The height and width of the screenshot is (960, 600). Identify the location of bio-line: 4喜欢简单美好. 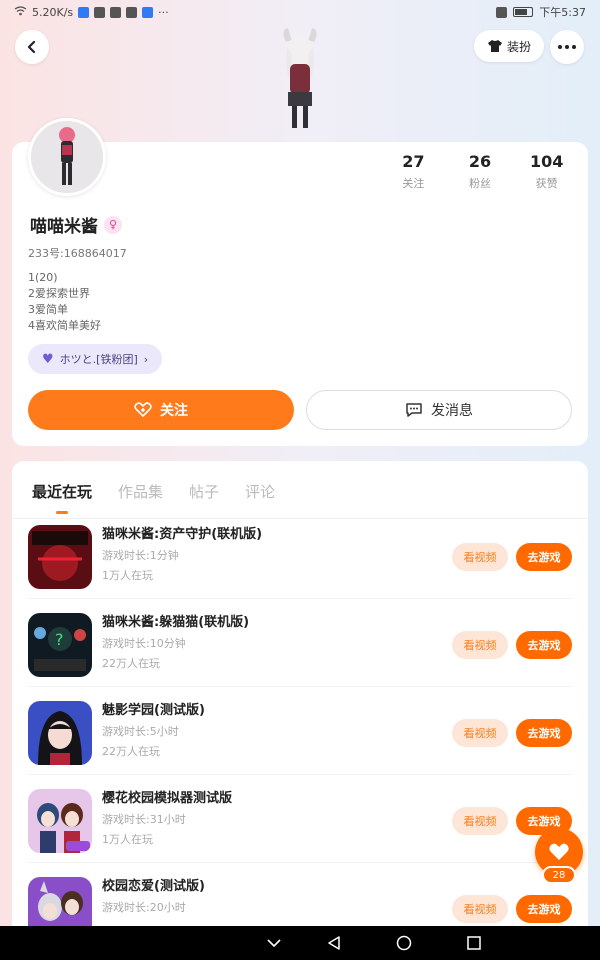
(64, 325).